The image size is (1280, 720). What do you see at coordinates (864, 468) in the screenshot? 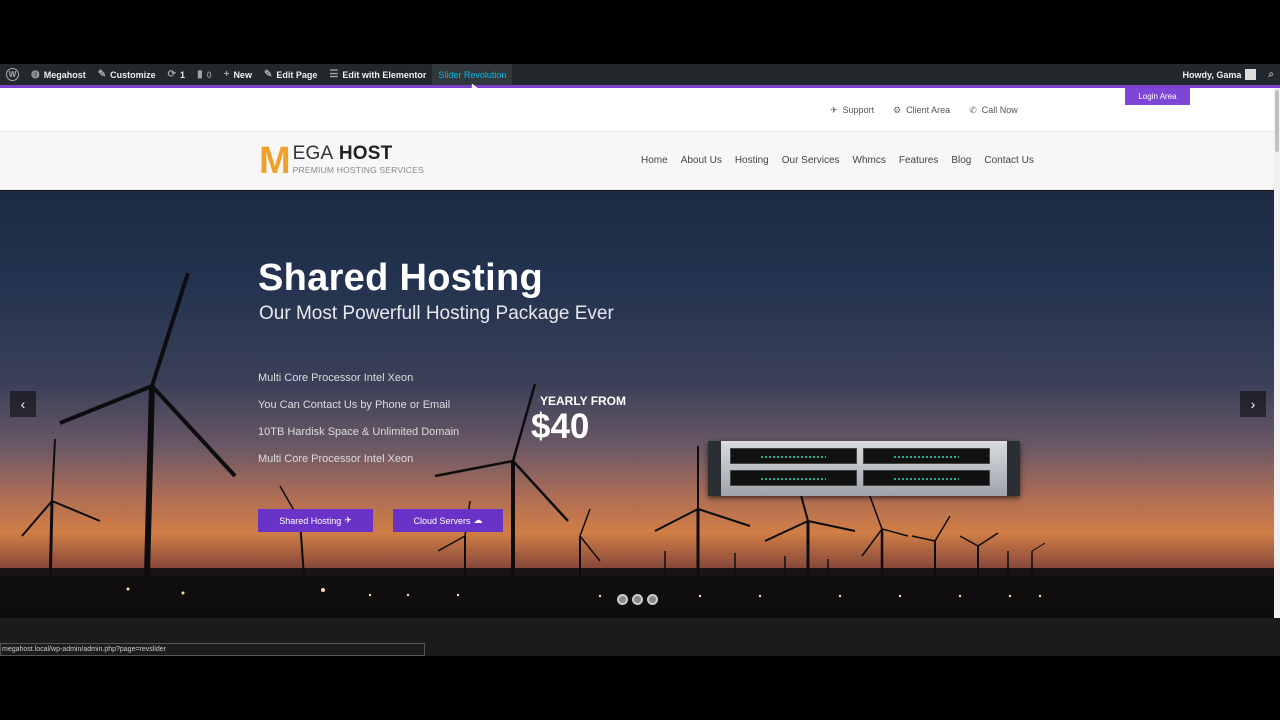
I see `server-image` at bounding box center [864, 468].